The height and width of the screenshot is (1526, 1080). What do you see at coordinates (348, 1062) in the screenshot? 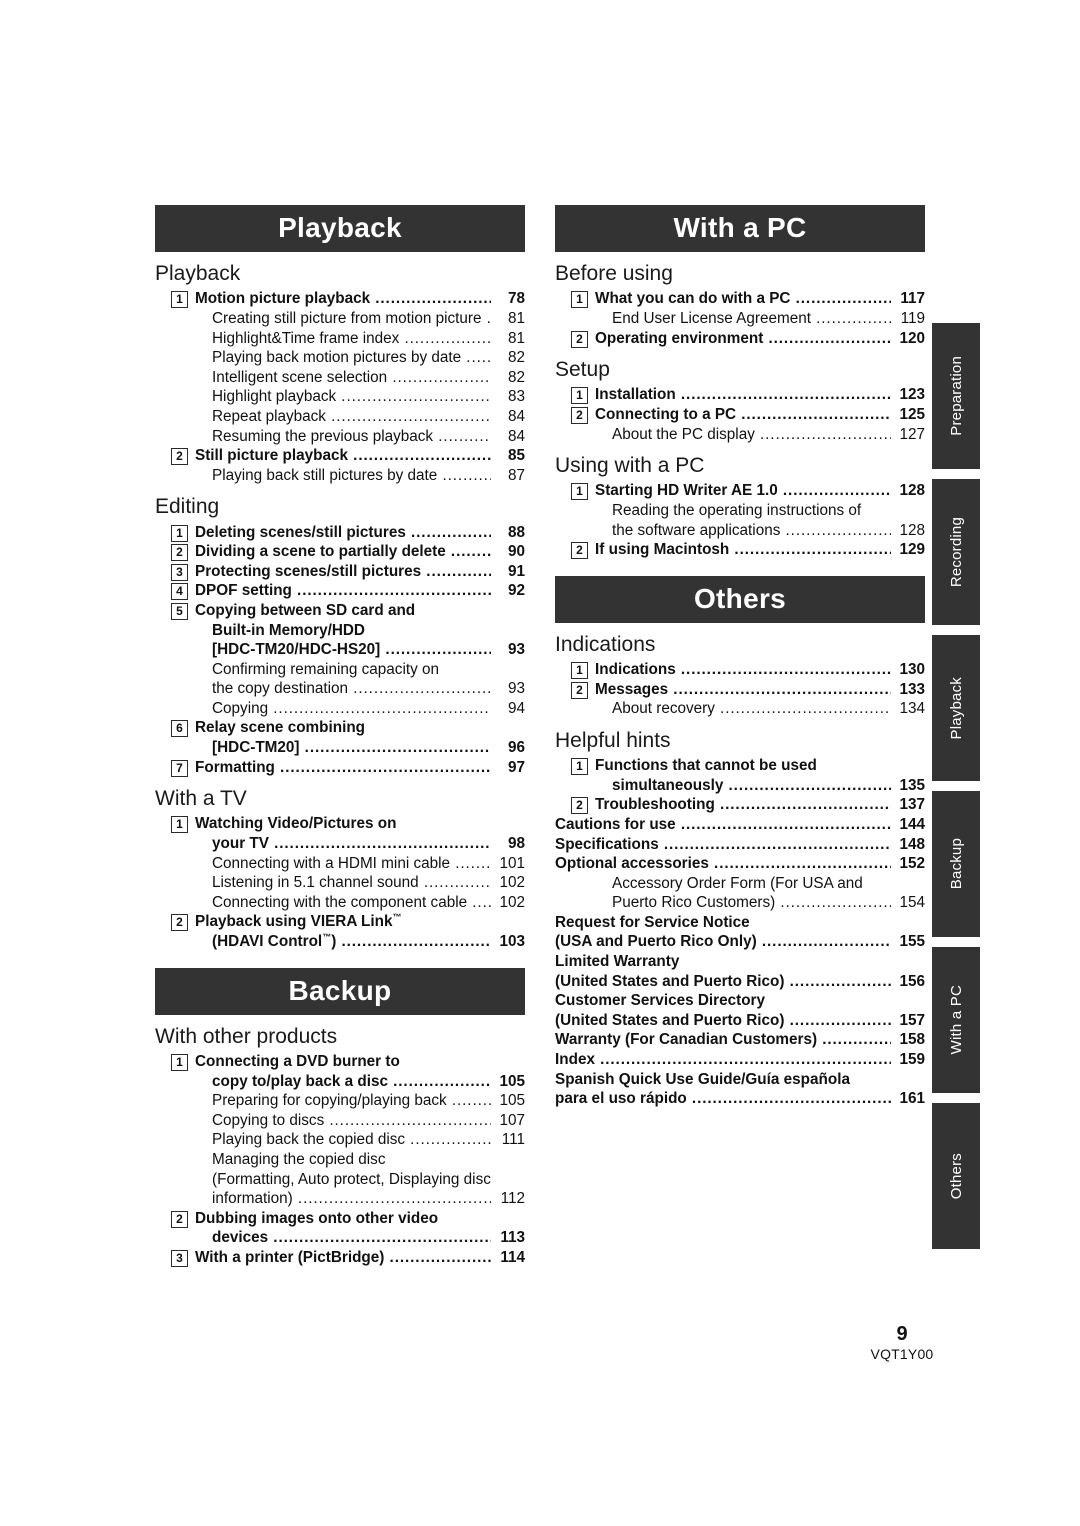
I see `toc-entry: 1 Connecting a DVD burner to` at bounding box center [348, 1062].